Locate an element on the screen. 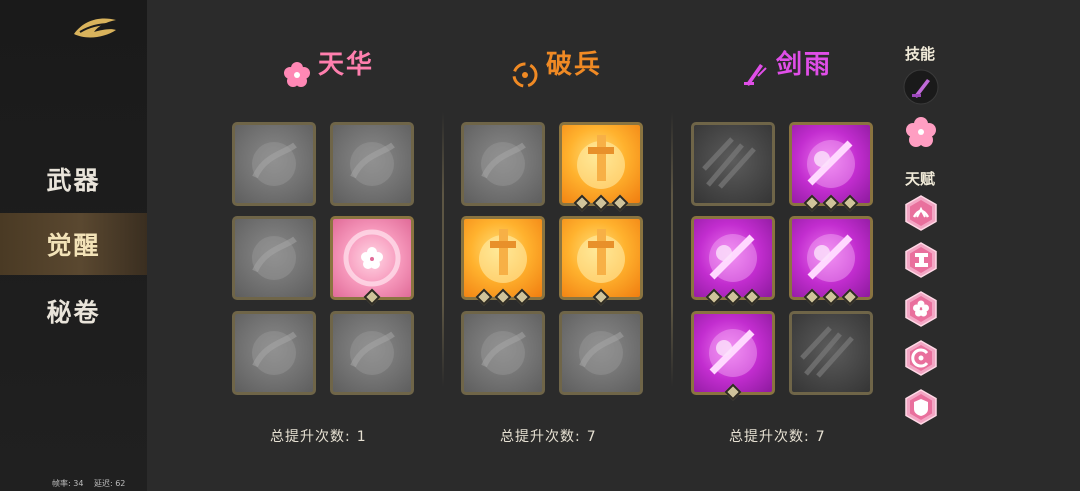 This screenshot has height=491, width=1080. column-header-jianyu: 剑雨 is located at coordinates (795, 65).